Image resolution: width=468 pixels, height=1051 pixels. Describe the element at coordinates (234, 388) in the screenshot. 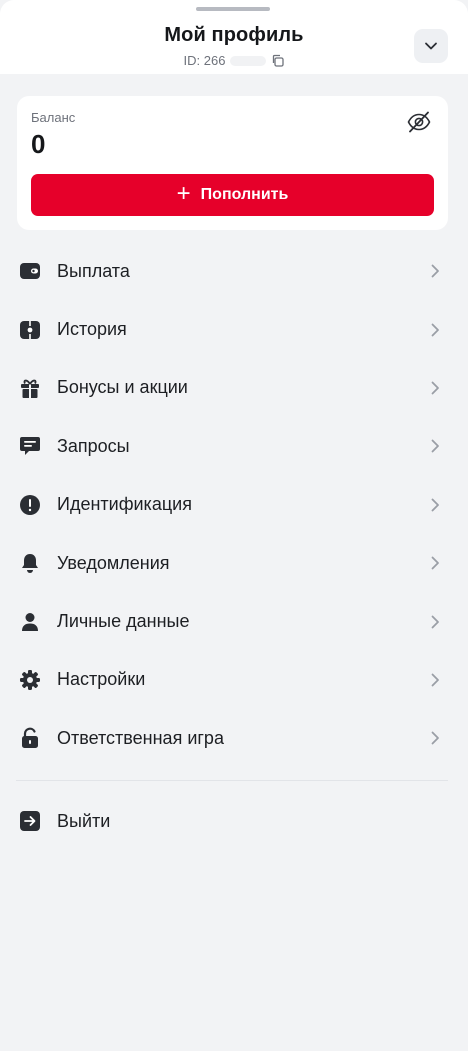

I see `menu-item-bonuses: Бонусы и акции` at that location.